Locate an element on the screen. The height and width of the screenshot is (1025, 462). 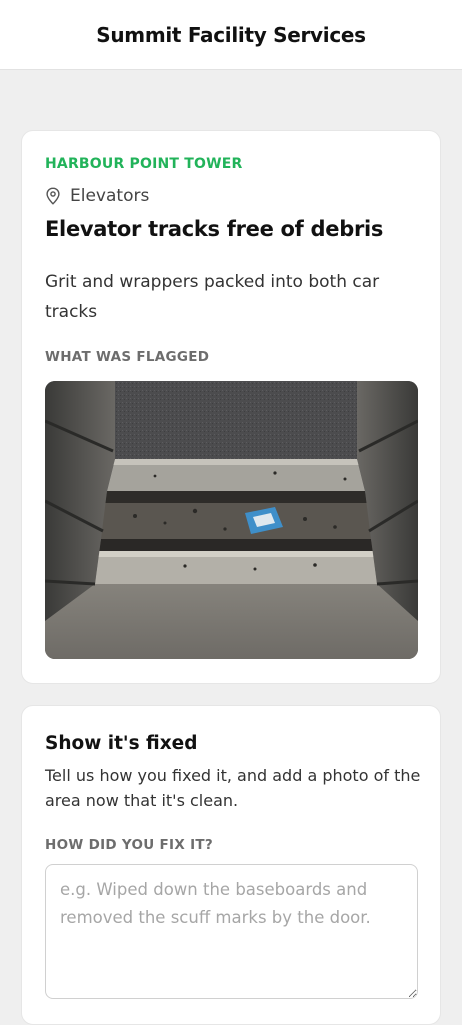
flagged-section-label: WHAT WAS FLAGGED is located at coordinates (127, 357).